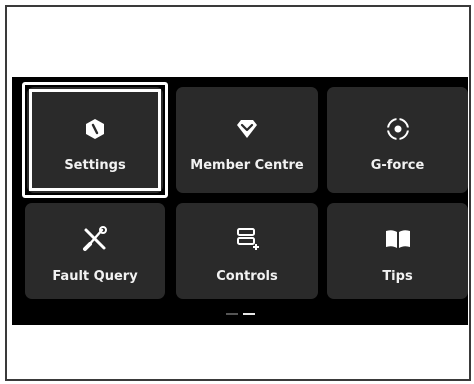 The height and width of the screenshot is (384, 474). What do you see at coordinates (240, 314) in the screenshot?
I see `page-indicator` at bounding box center [240, 314].